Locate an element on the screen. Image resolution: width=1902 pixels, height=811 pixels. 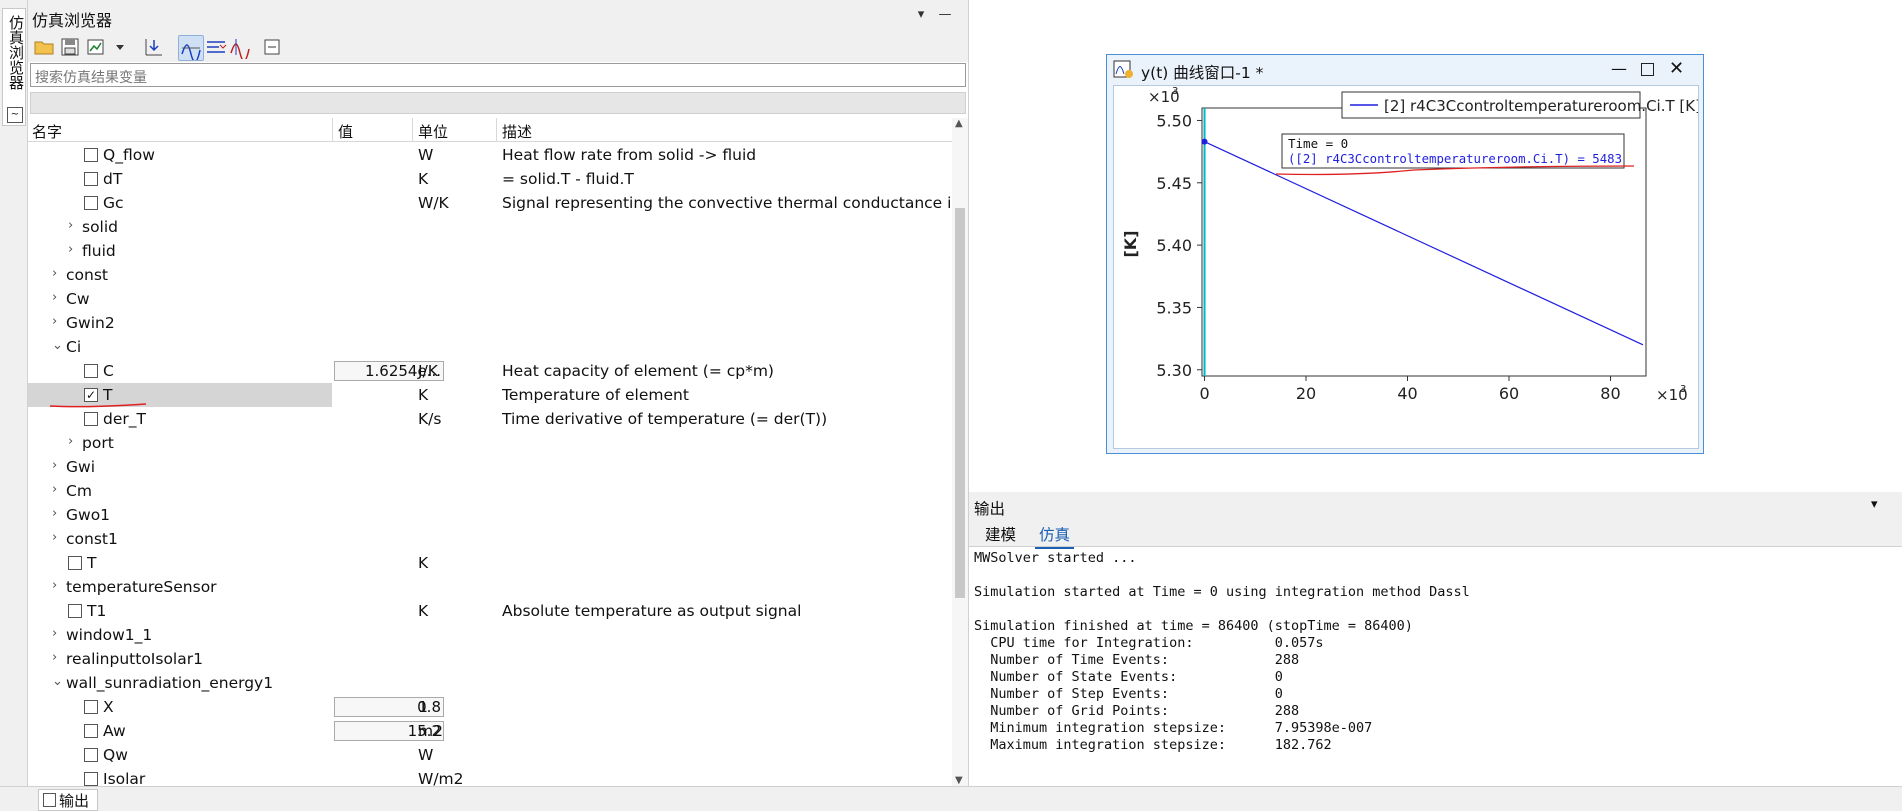
tree-row: Qw W is located at coordinates (490, 755).